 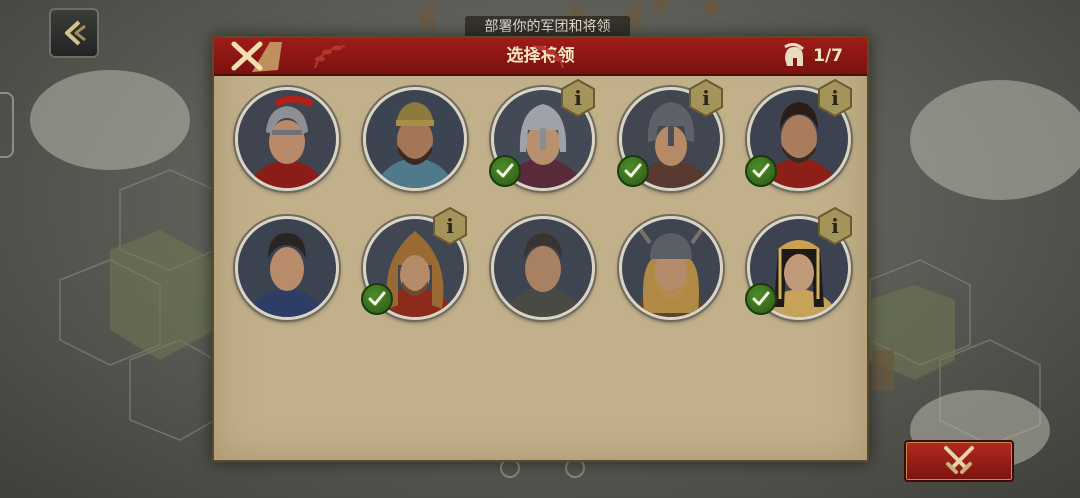 I want to click on dialog-header: 选择将领 1/7, so click(x=540, y=57).